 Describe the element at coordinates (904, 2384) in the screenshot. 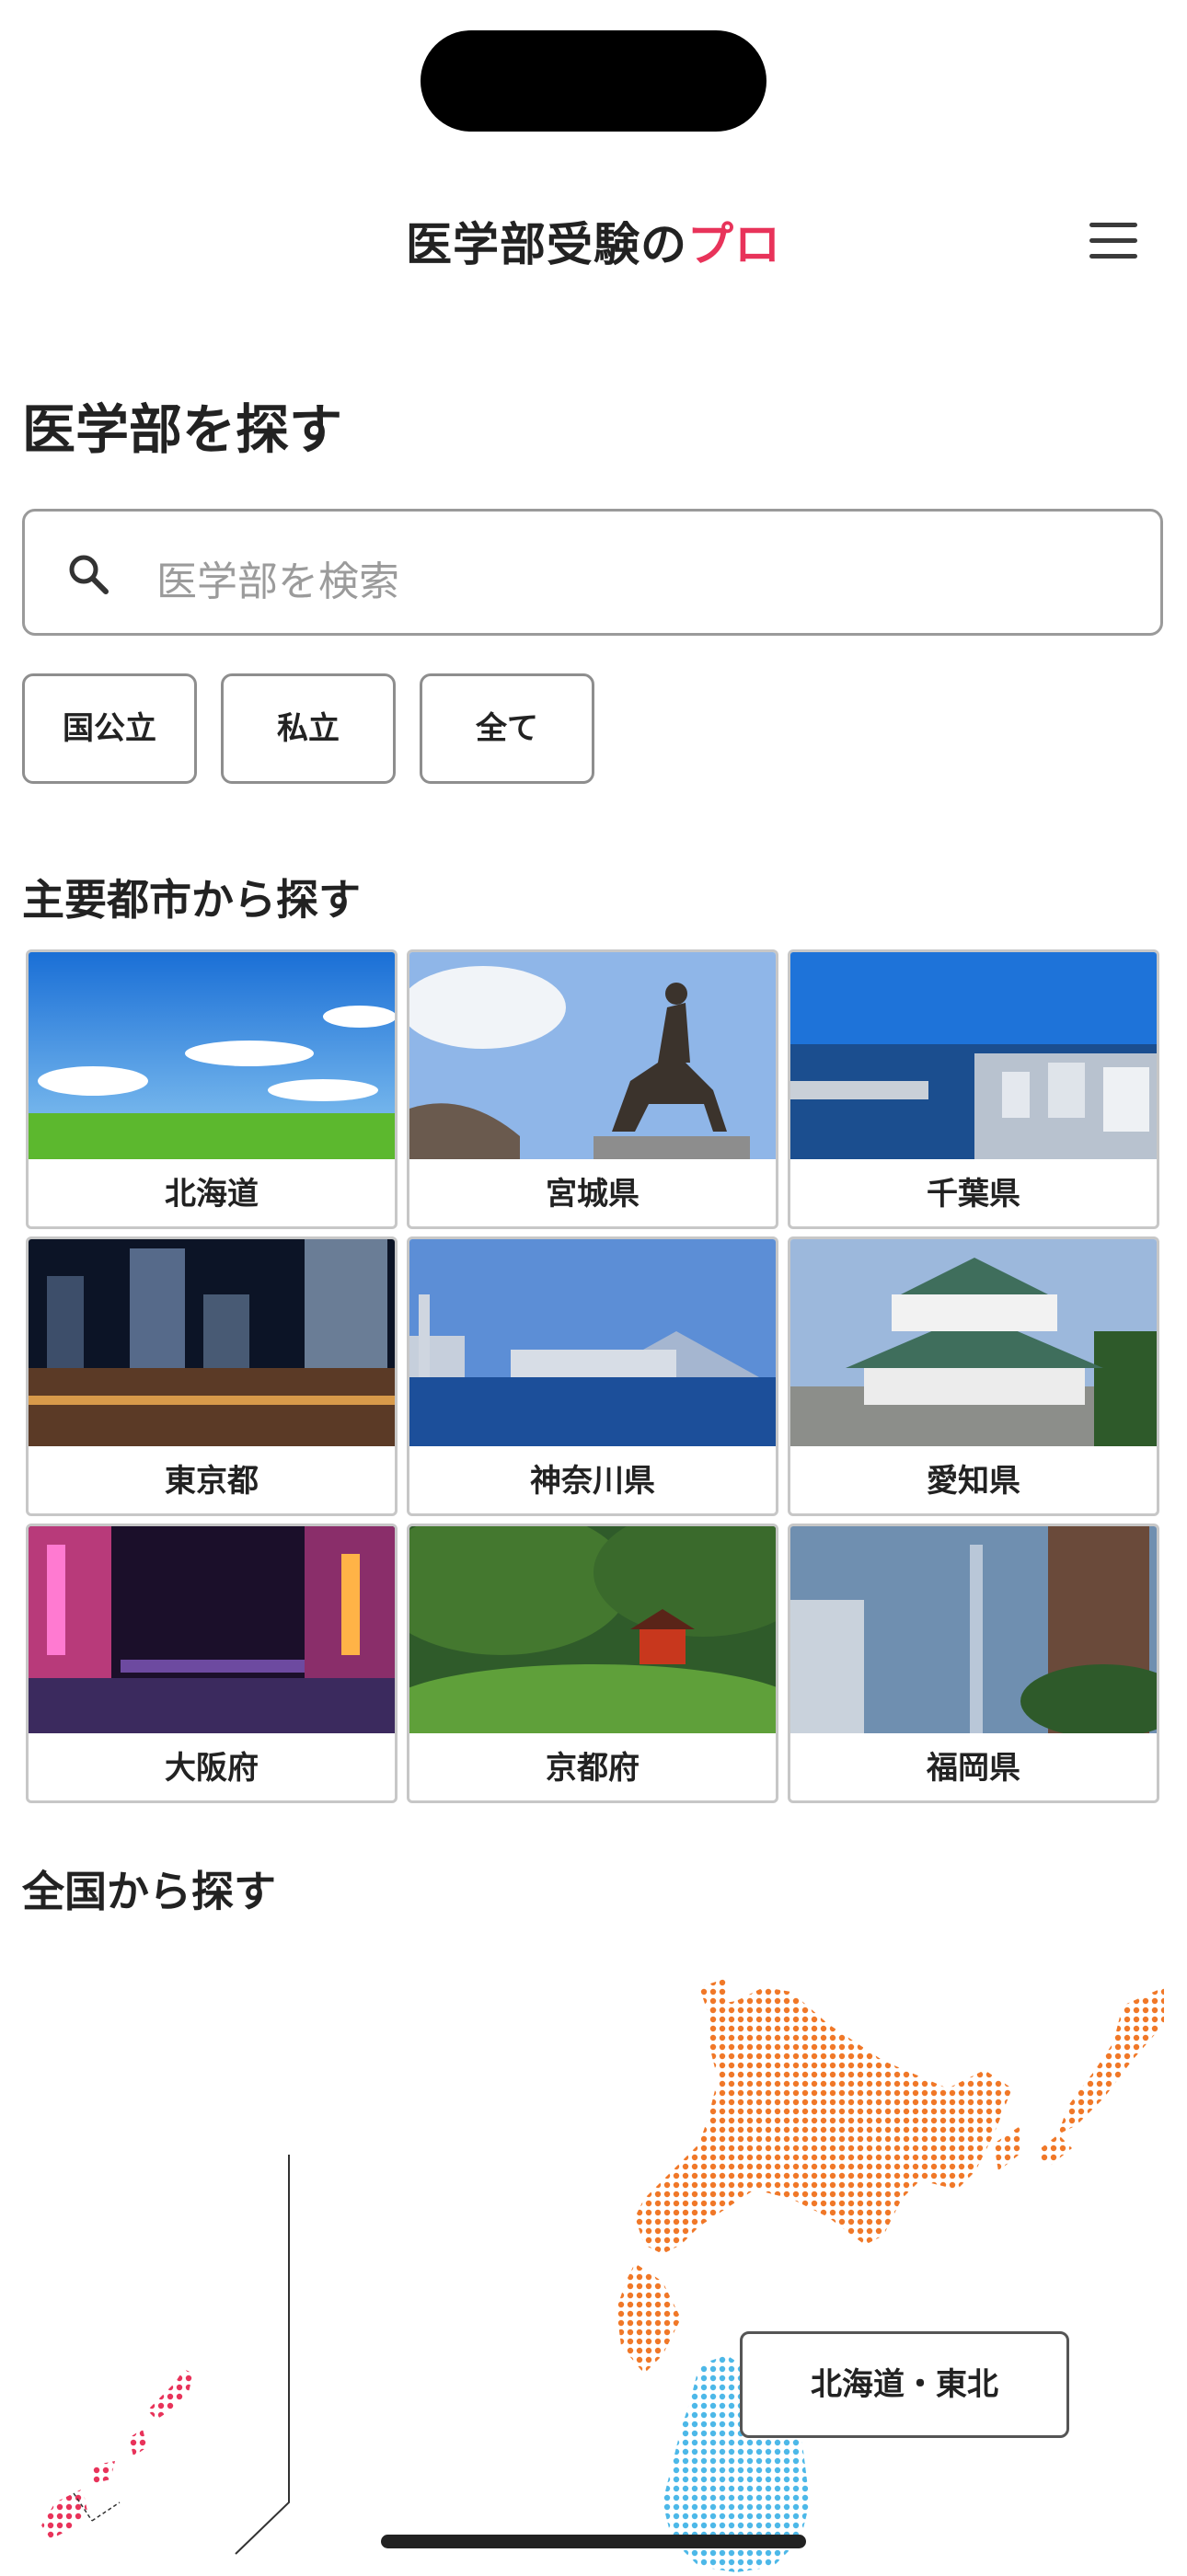

I see `region-button-hokkaido-tohoku: 北海道・東北` at that location.